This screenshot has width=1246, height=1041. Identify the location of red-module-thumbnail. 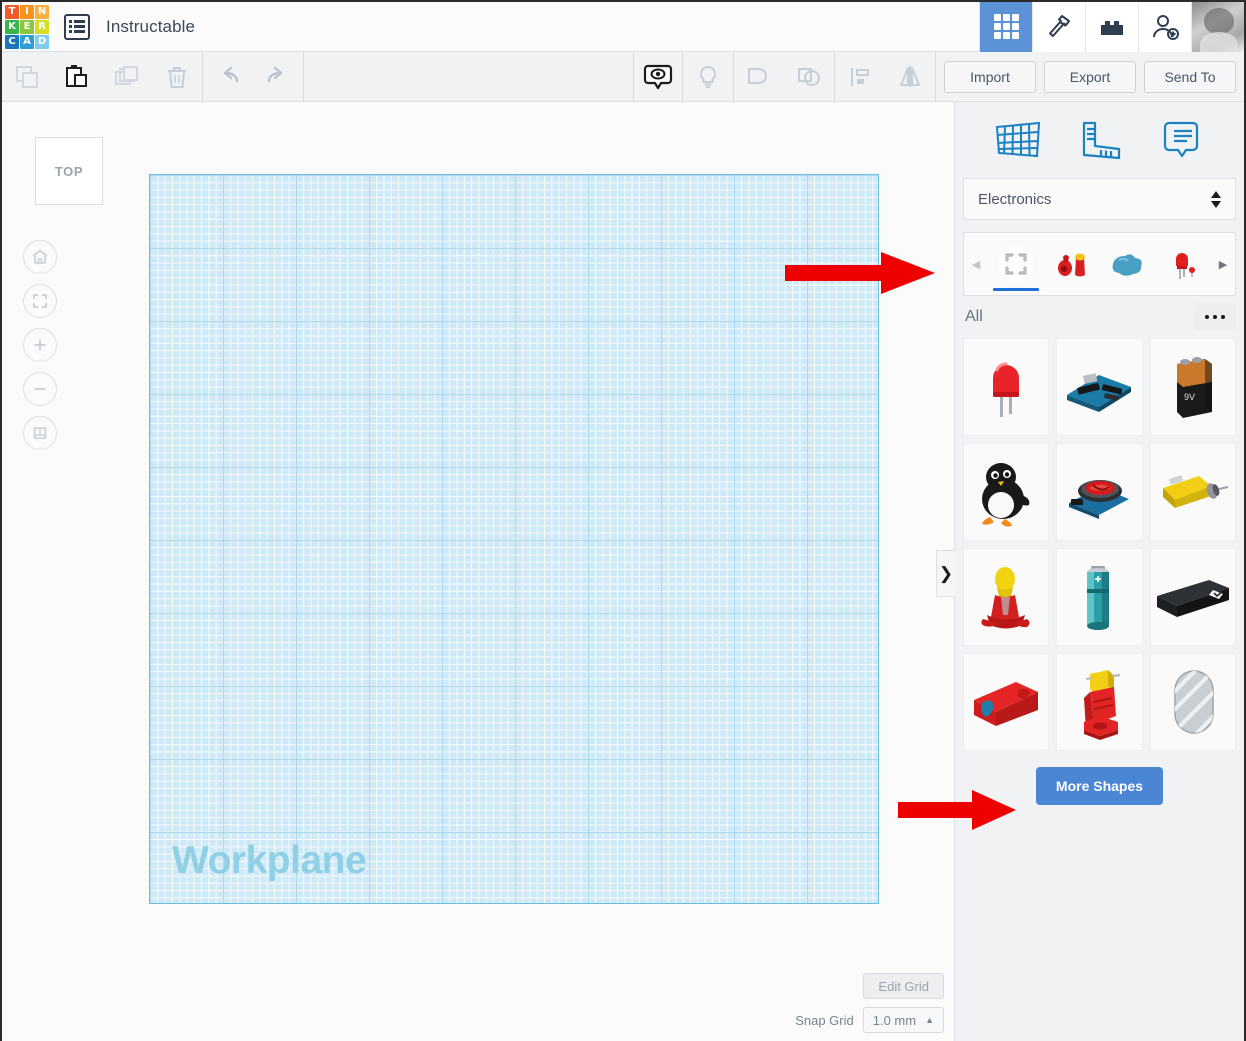
(1006, 704).